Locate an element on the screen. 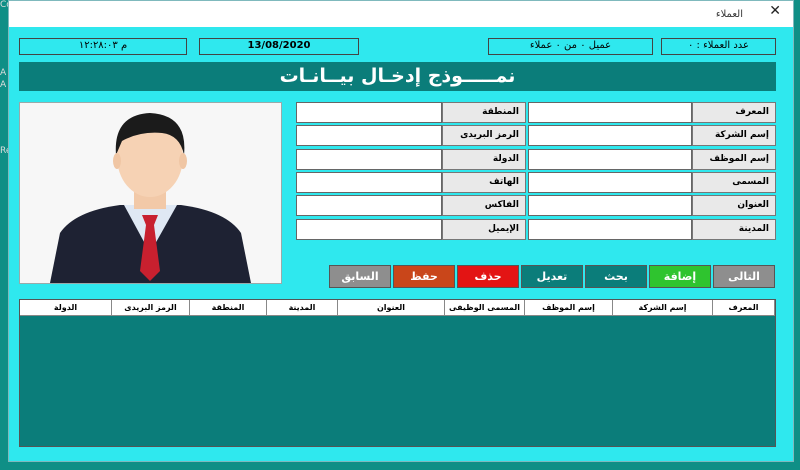  title-bar: العملاء ✕ is located at coordinates (401, 14).